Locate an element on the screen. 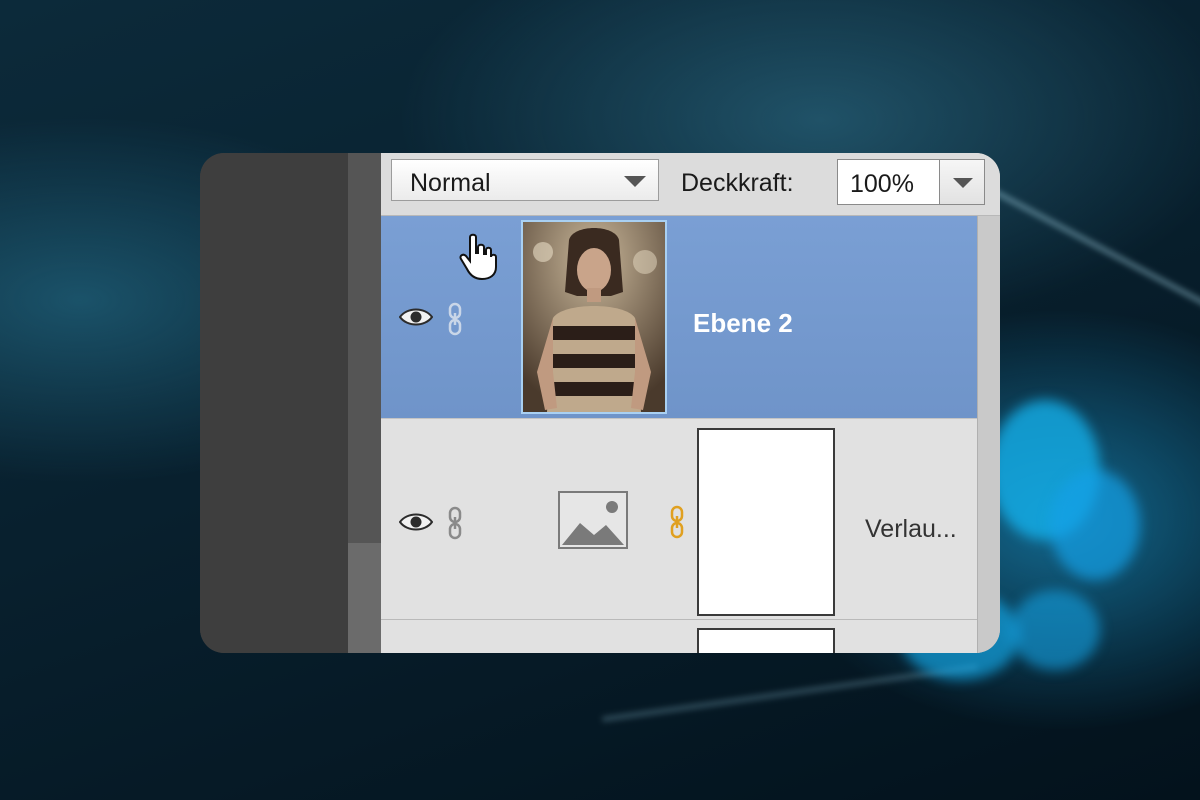  blend-mode-select: Normal is located at coordinates (525, 180).